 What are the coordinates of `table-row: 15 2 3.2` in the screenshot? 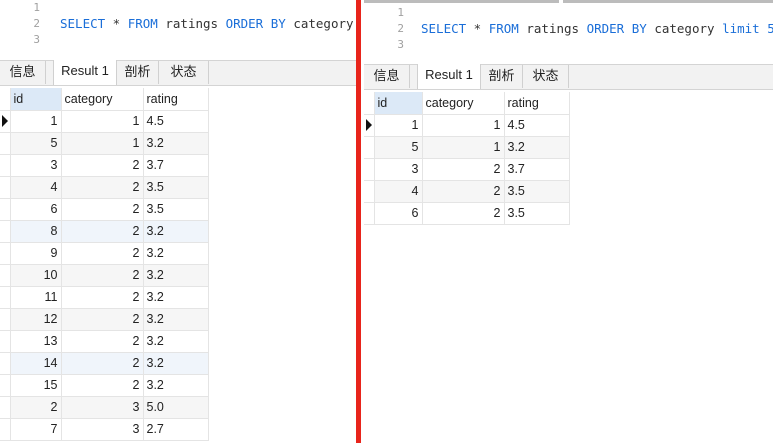 It's located at (104, 385).